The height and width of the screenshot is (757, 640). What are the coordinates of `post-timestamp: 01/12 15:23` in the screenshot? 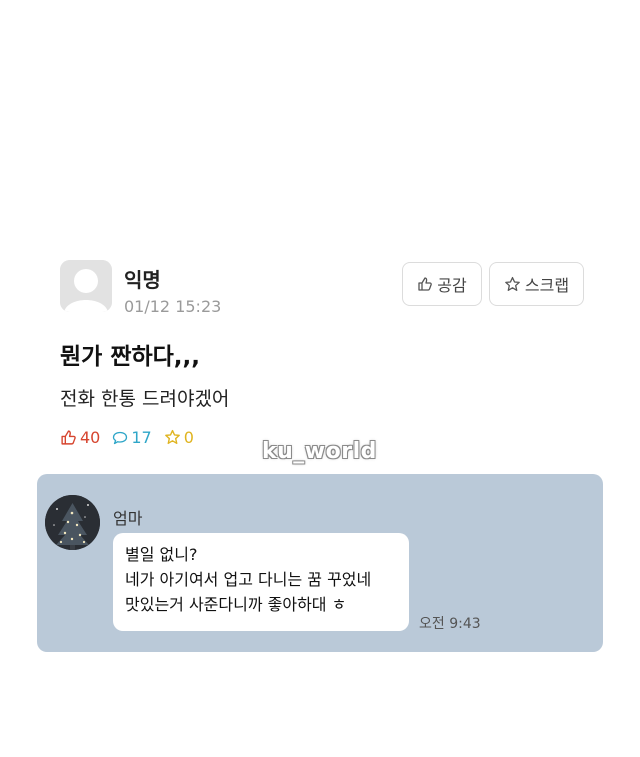 It's located at (173, 306).